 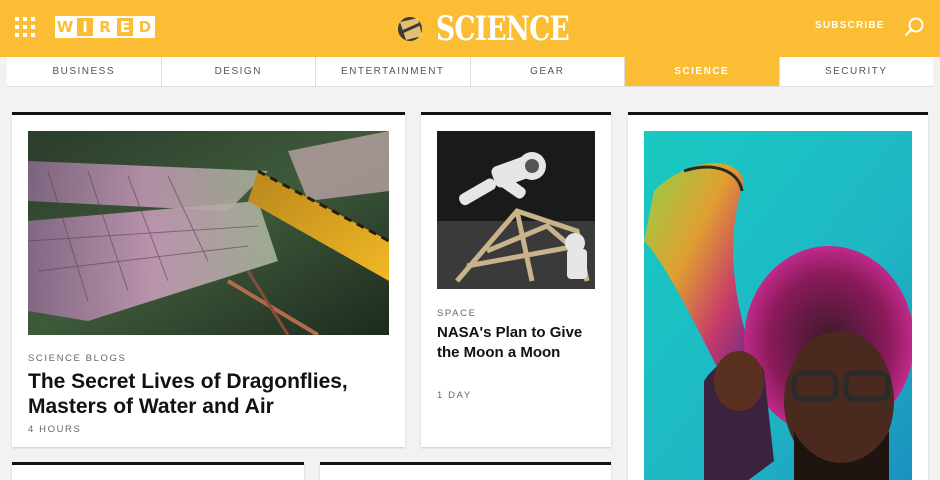 I want to click on nav-item-entertainment: ENTERTAINMENT, so click(x=393, y=71).